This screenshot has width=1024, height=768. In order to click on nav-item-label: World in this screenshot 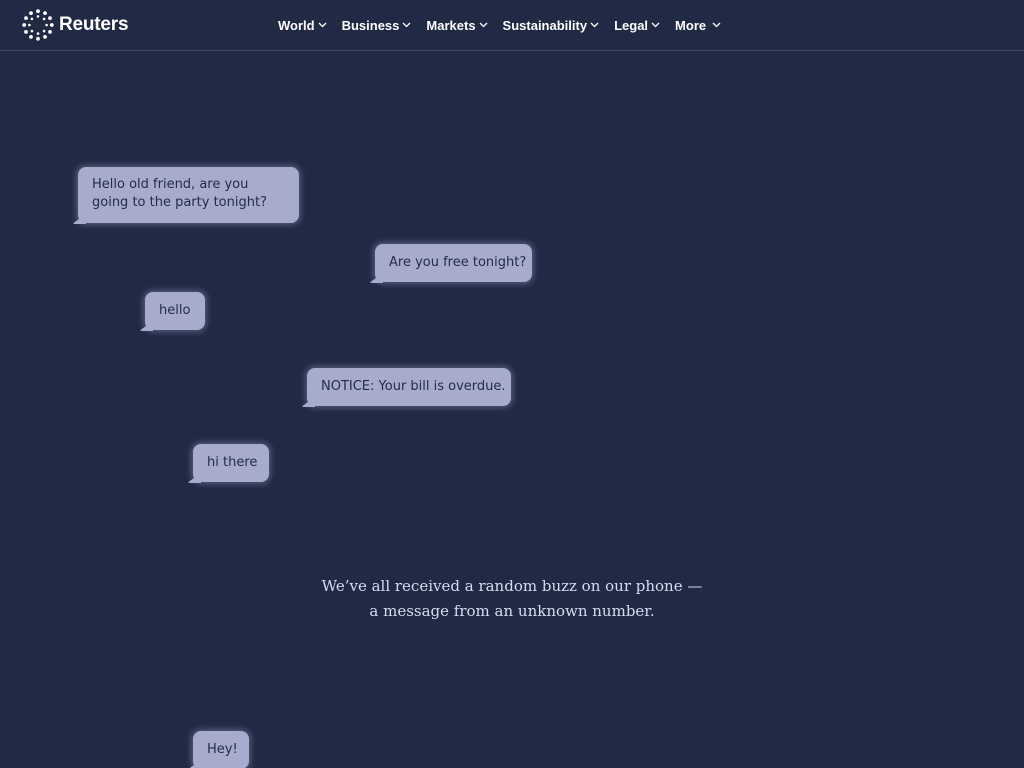, I will do `click(296, 25)`.